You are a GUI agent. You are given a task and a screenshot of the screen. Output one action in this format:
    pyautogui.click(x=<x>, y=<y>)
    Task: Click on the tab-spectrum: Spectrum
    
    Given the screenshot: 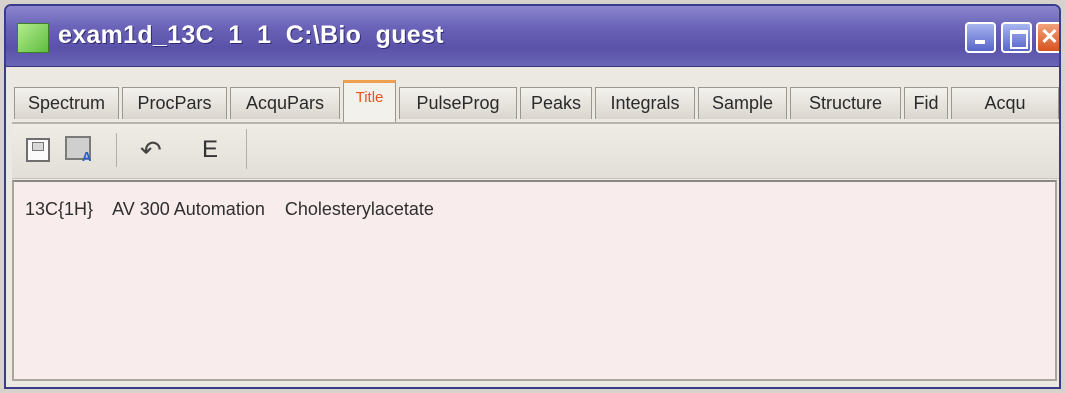 What is the action you would take?
    pyautogui.click(x=66, y=103)
    